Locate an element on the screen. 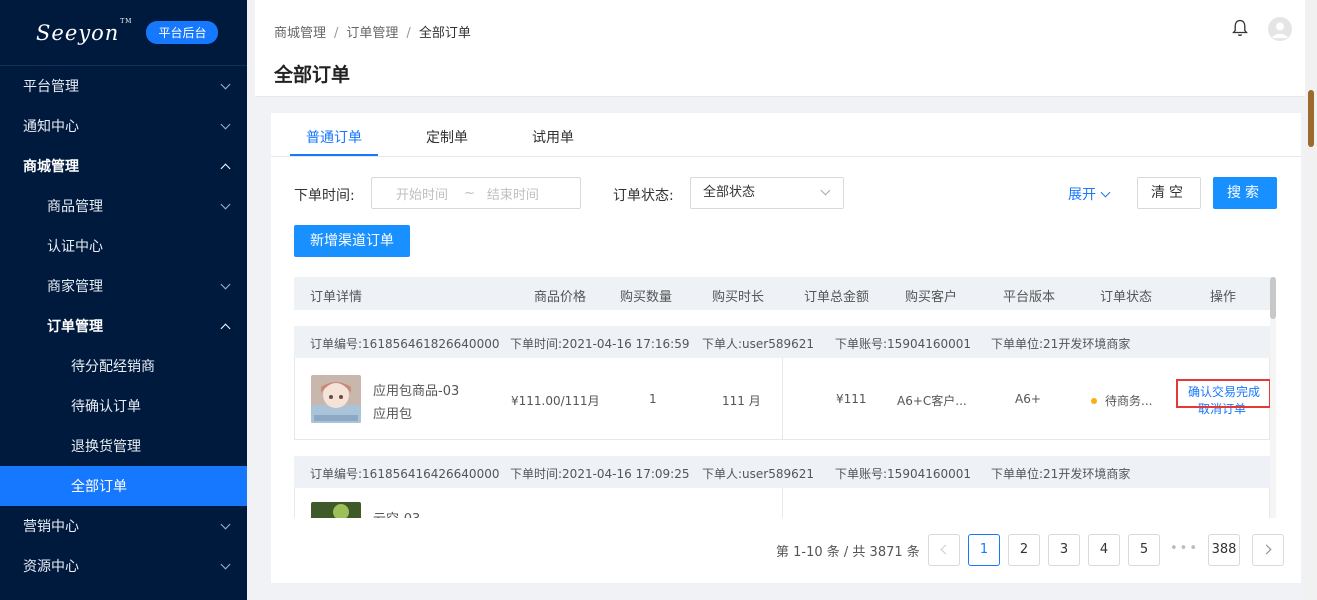 The image size is (1317, 600). order-unit: 下单单位:21开发环境商家 is located at coordinates (1061, 474).